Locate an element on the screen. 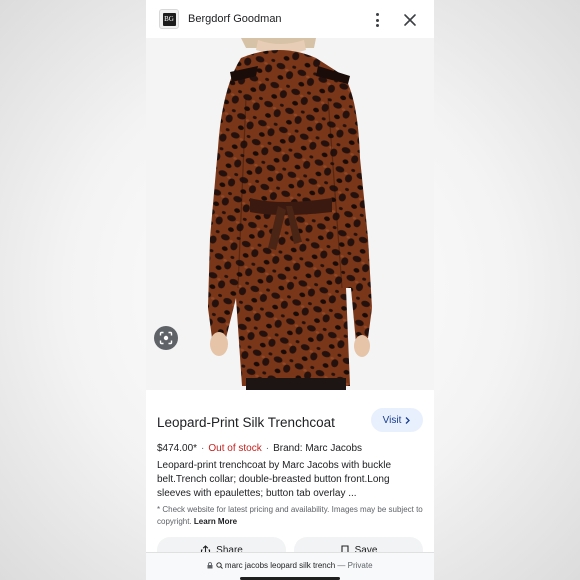  lock-icon is located at coordinates (210, 565).